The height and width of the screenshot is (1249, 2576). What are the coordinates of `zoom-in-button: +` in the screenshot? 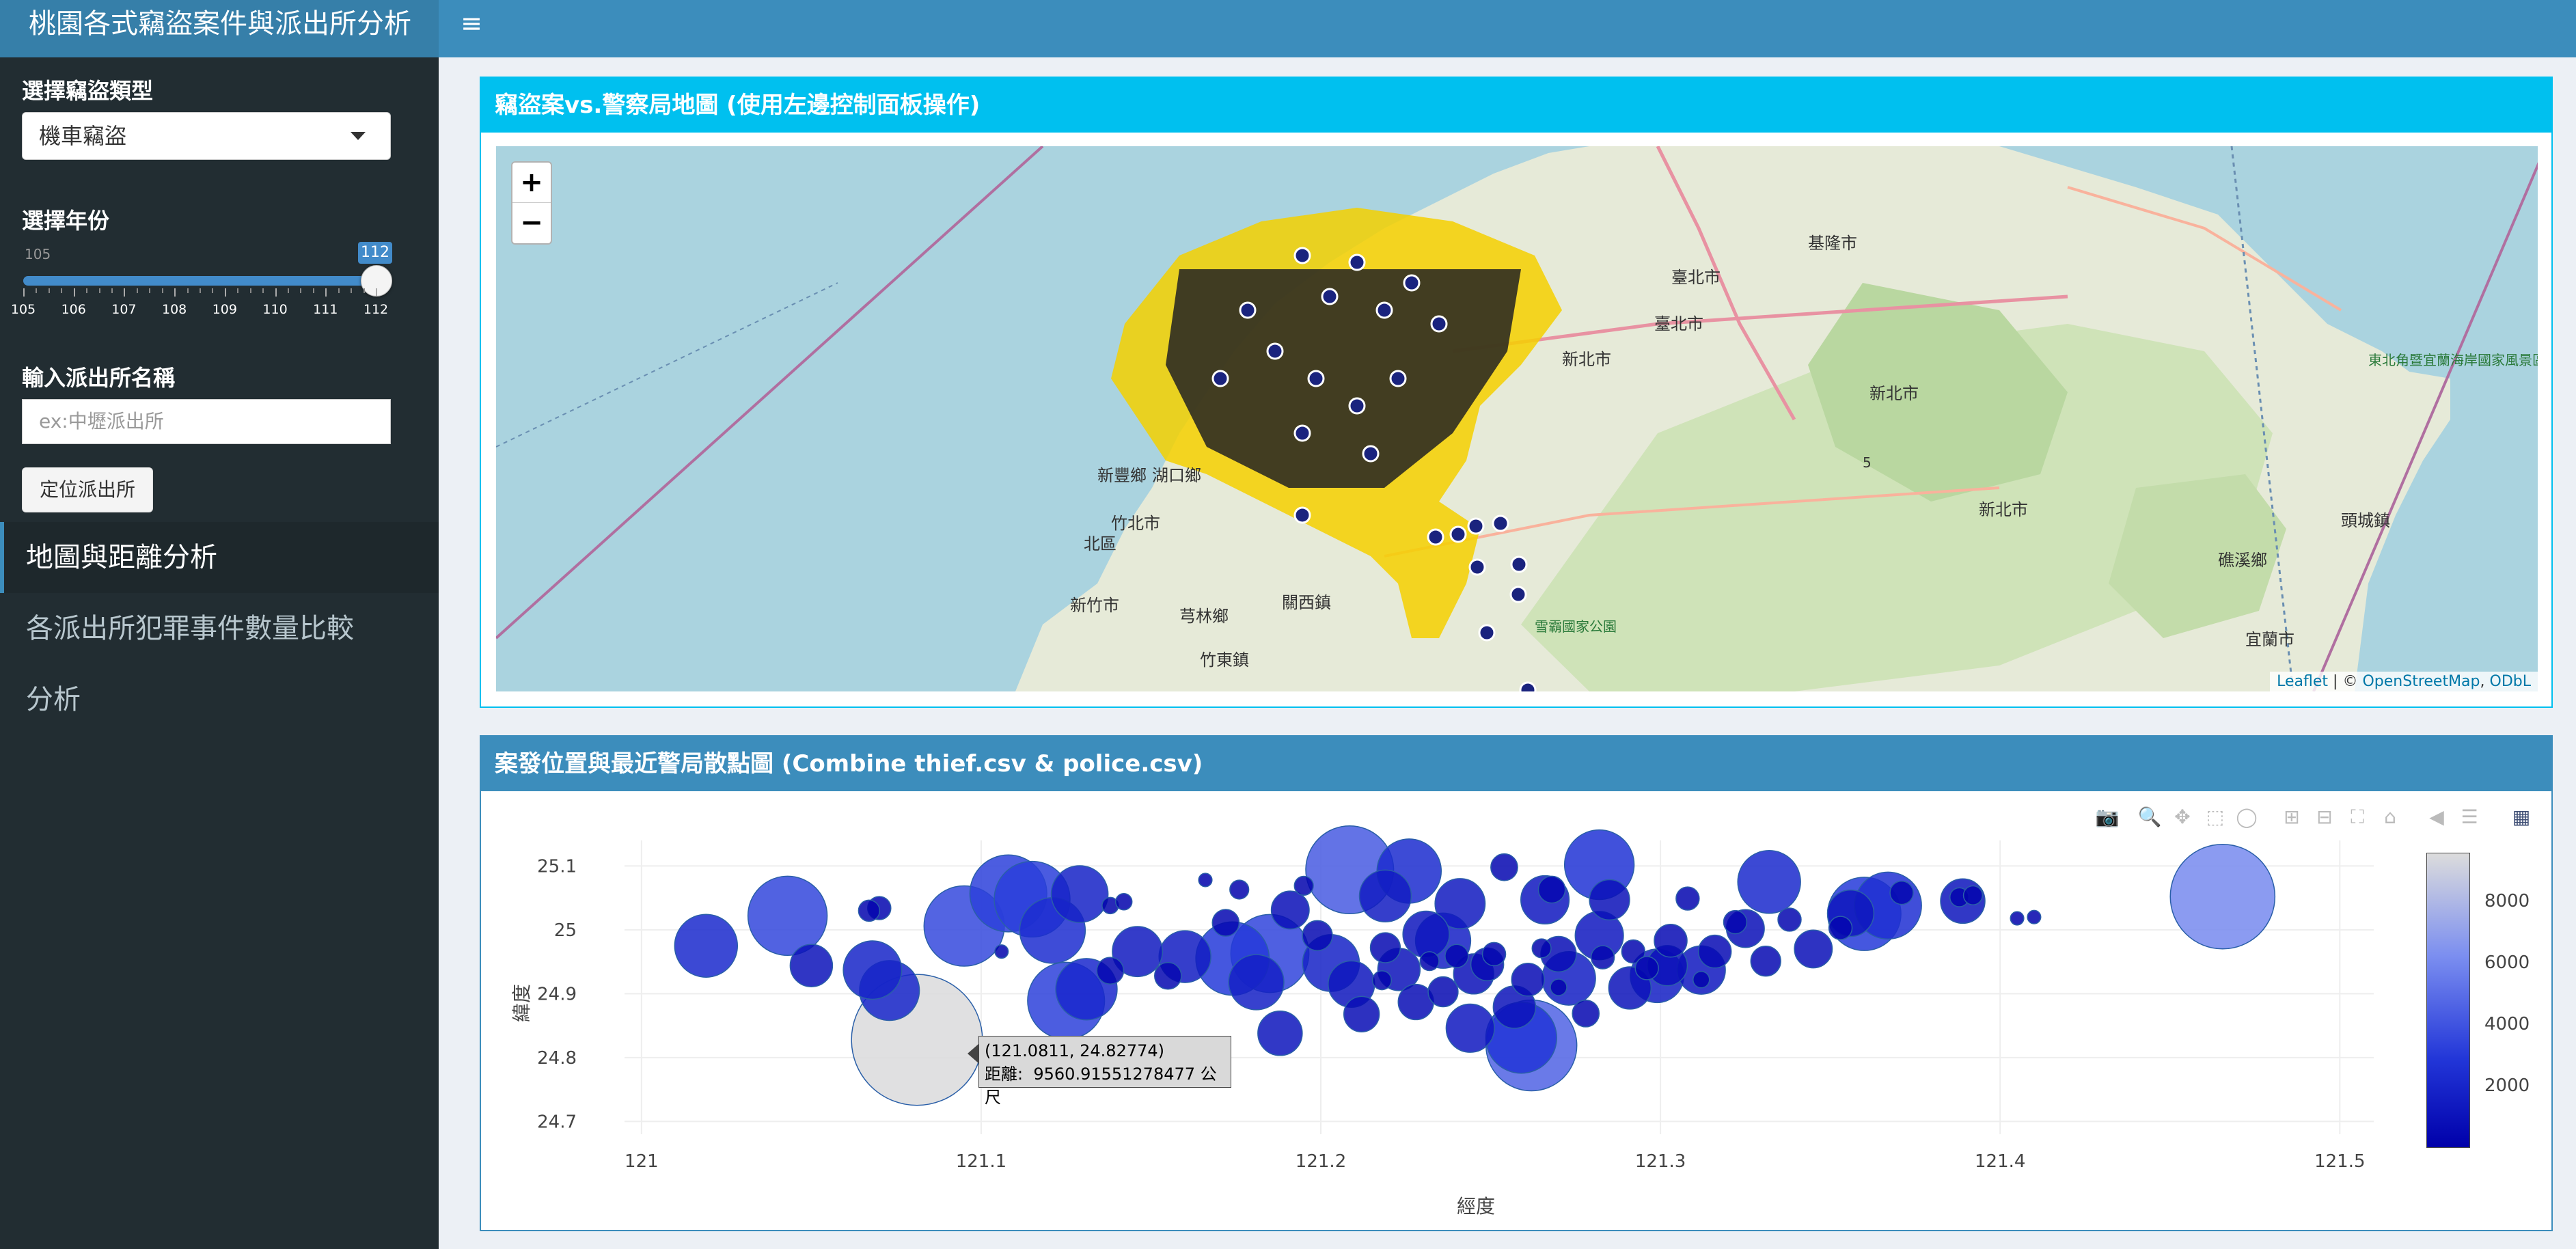 It's located at (531, 183).